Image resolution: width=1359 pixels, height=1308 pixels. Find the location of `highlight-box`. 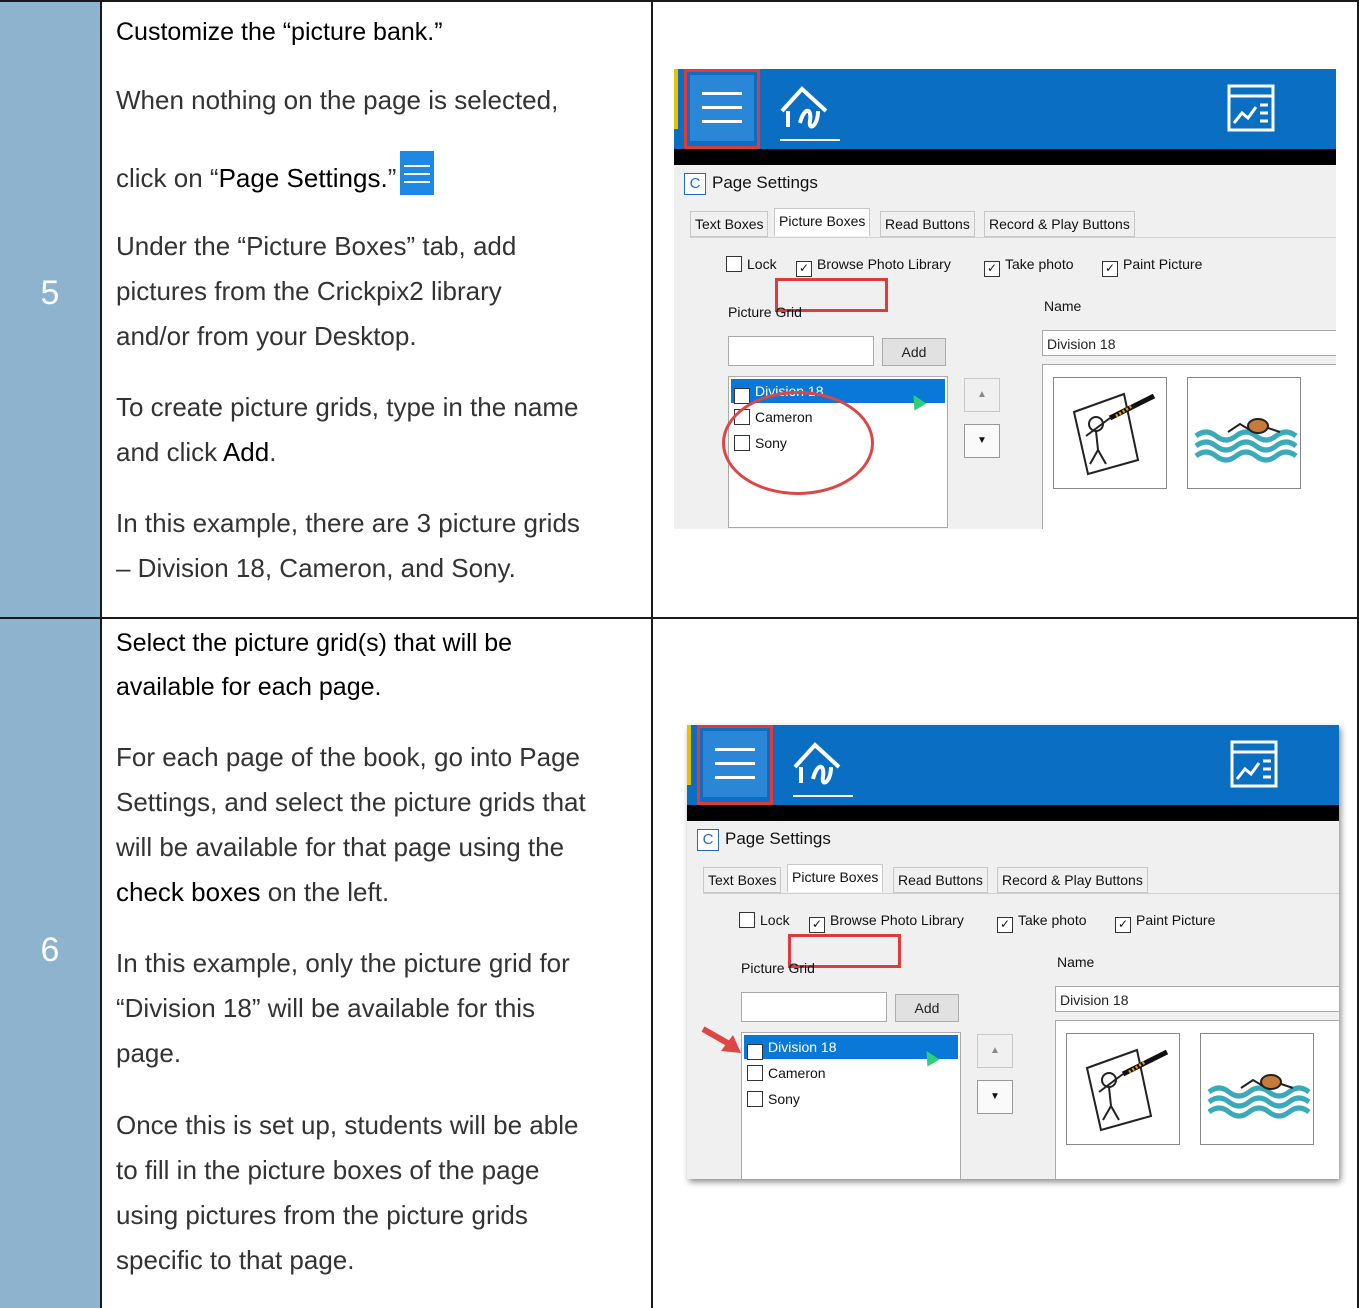

highlight-box is located at coordinates (735, 765).